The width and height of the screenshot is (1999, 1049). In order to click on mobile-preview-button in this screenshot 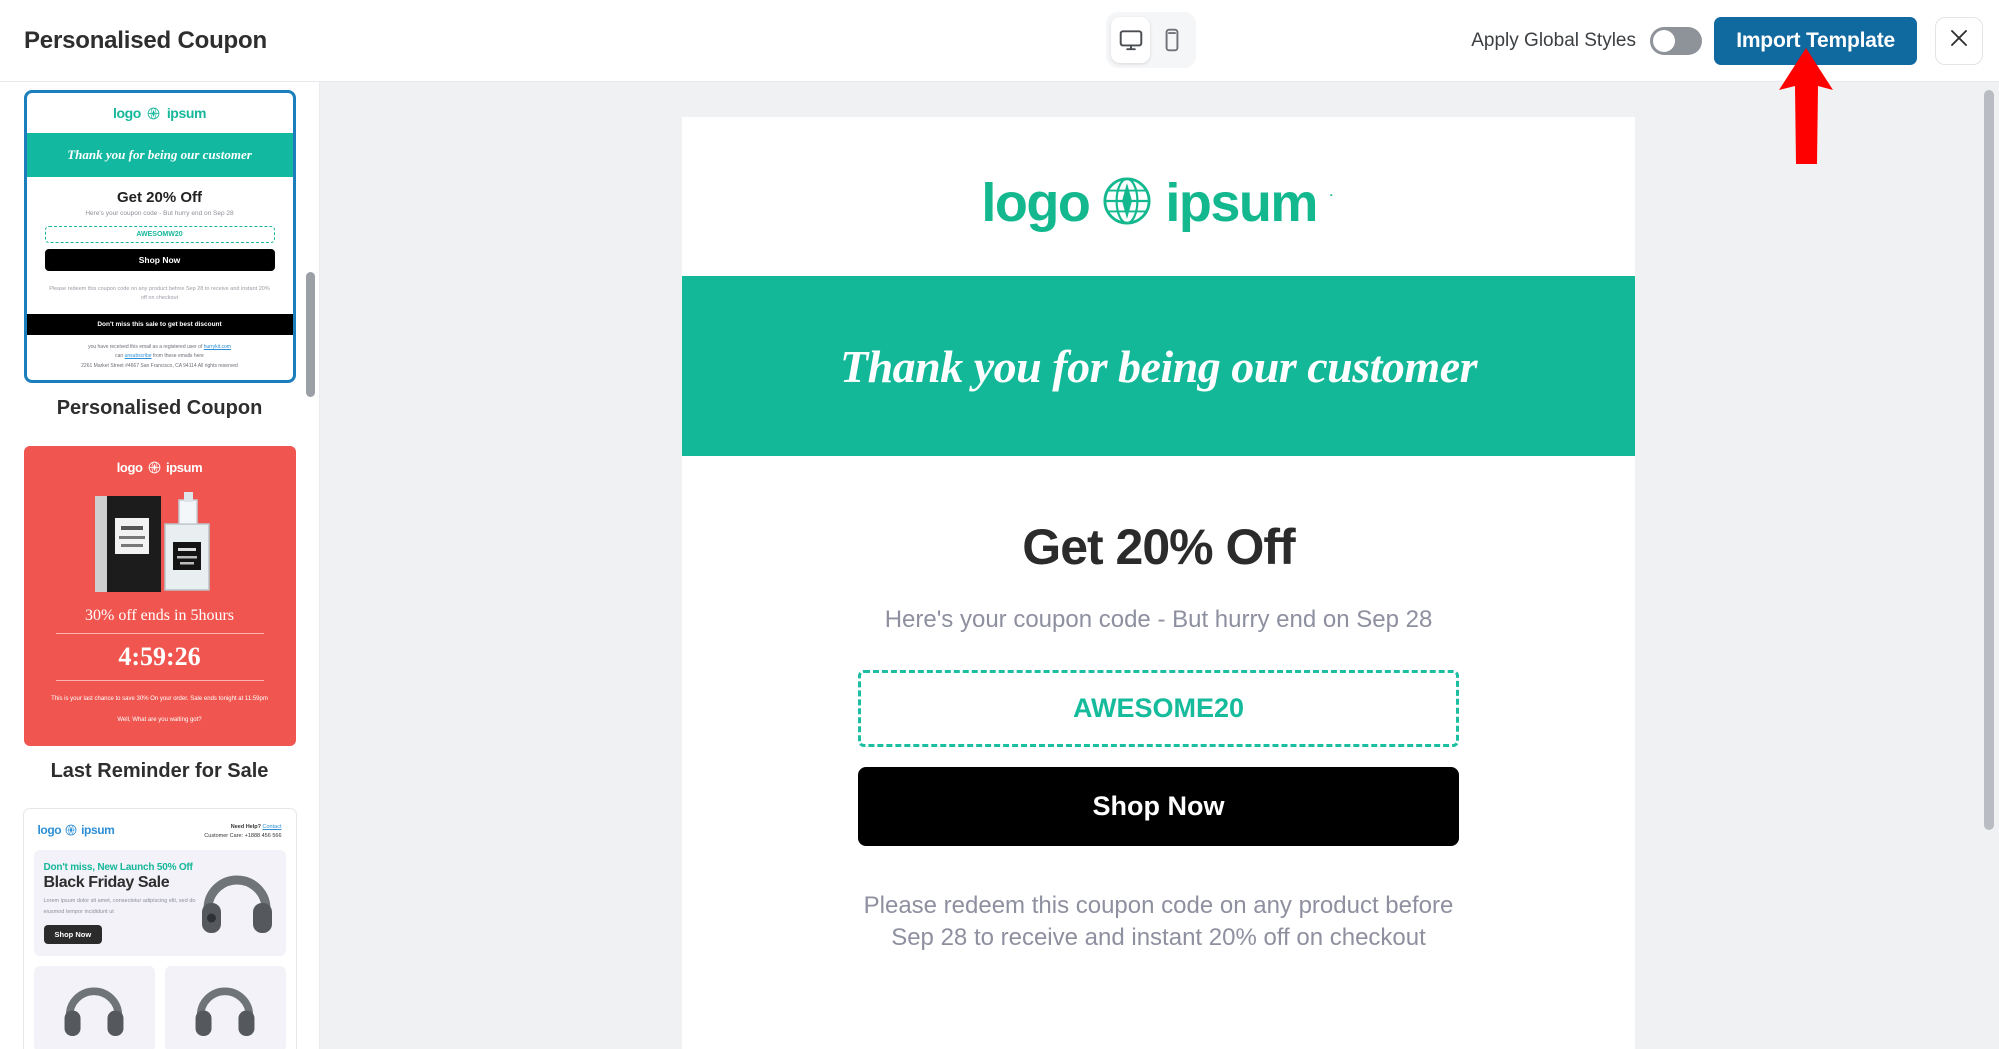, I will do `click(1171, 40)`.